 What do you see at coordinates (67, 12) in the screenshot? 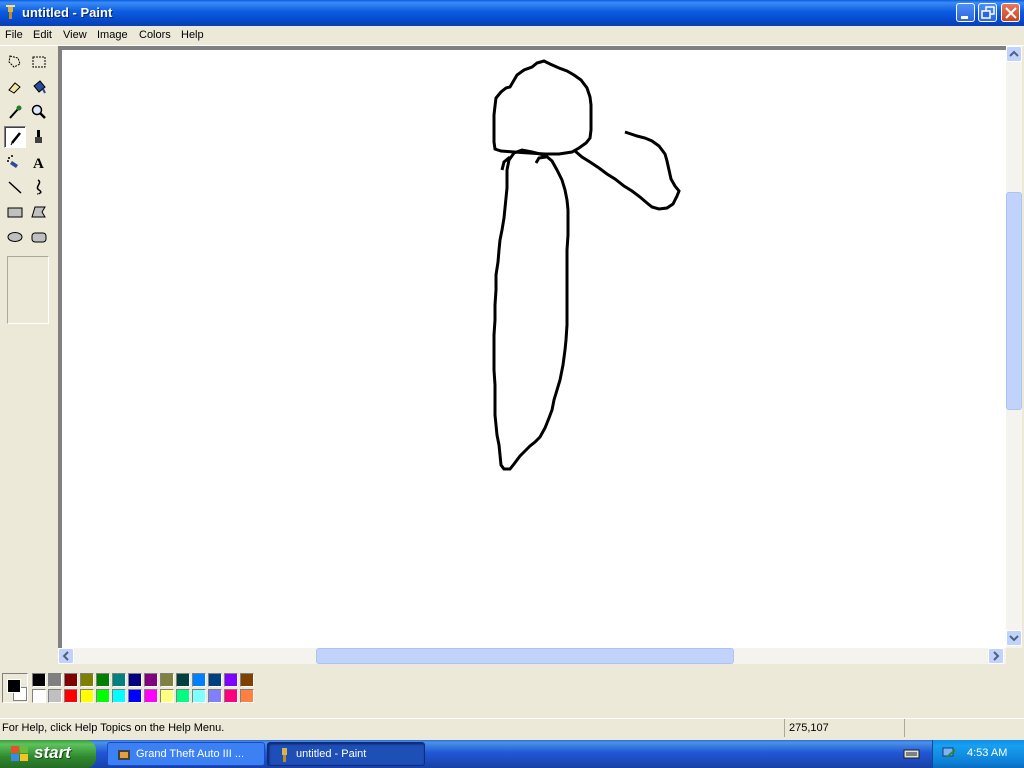
I see `window-title: untitled - Paint` at bounding box center [67, 12].